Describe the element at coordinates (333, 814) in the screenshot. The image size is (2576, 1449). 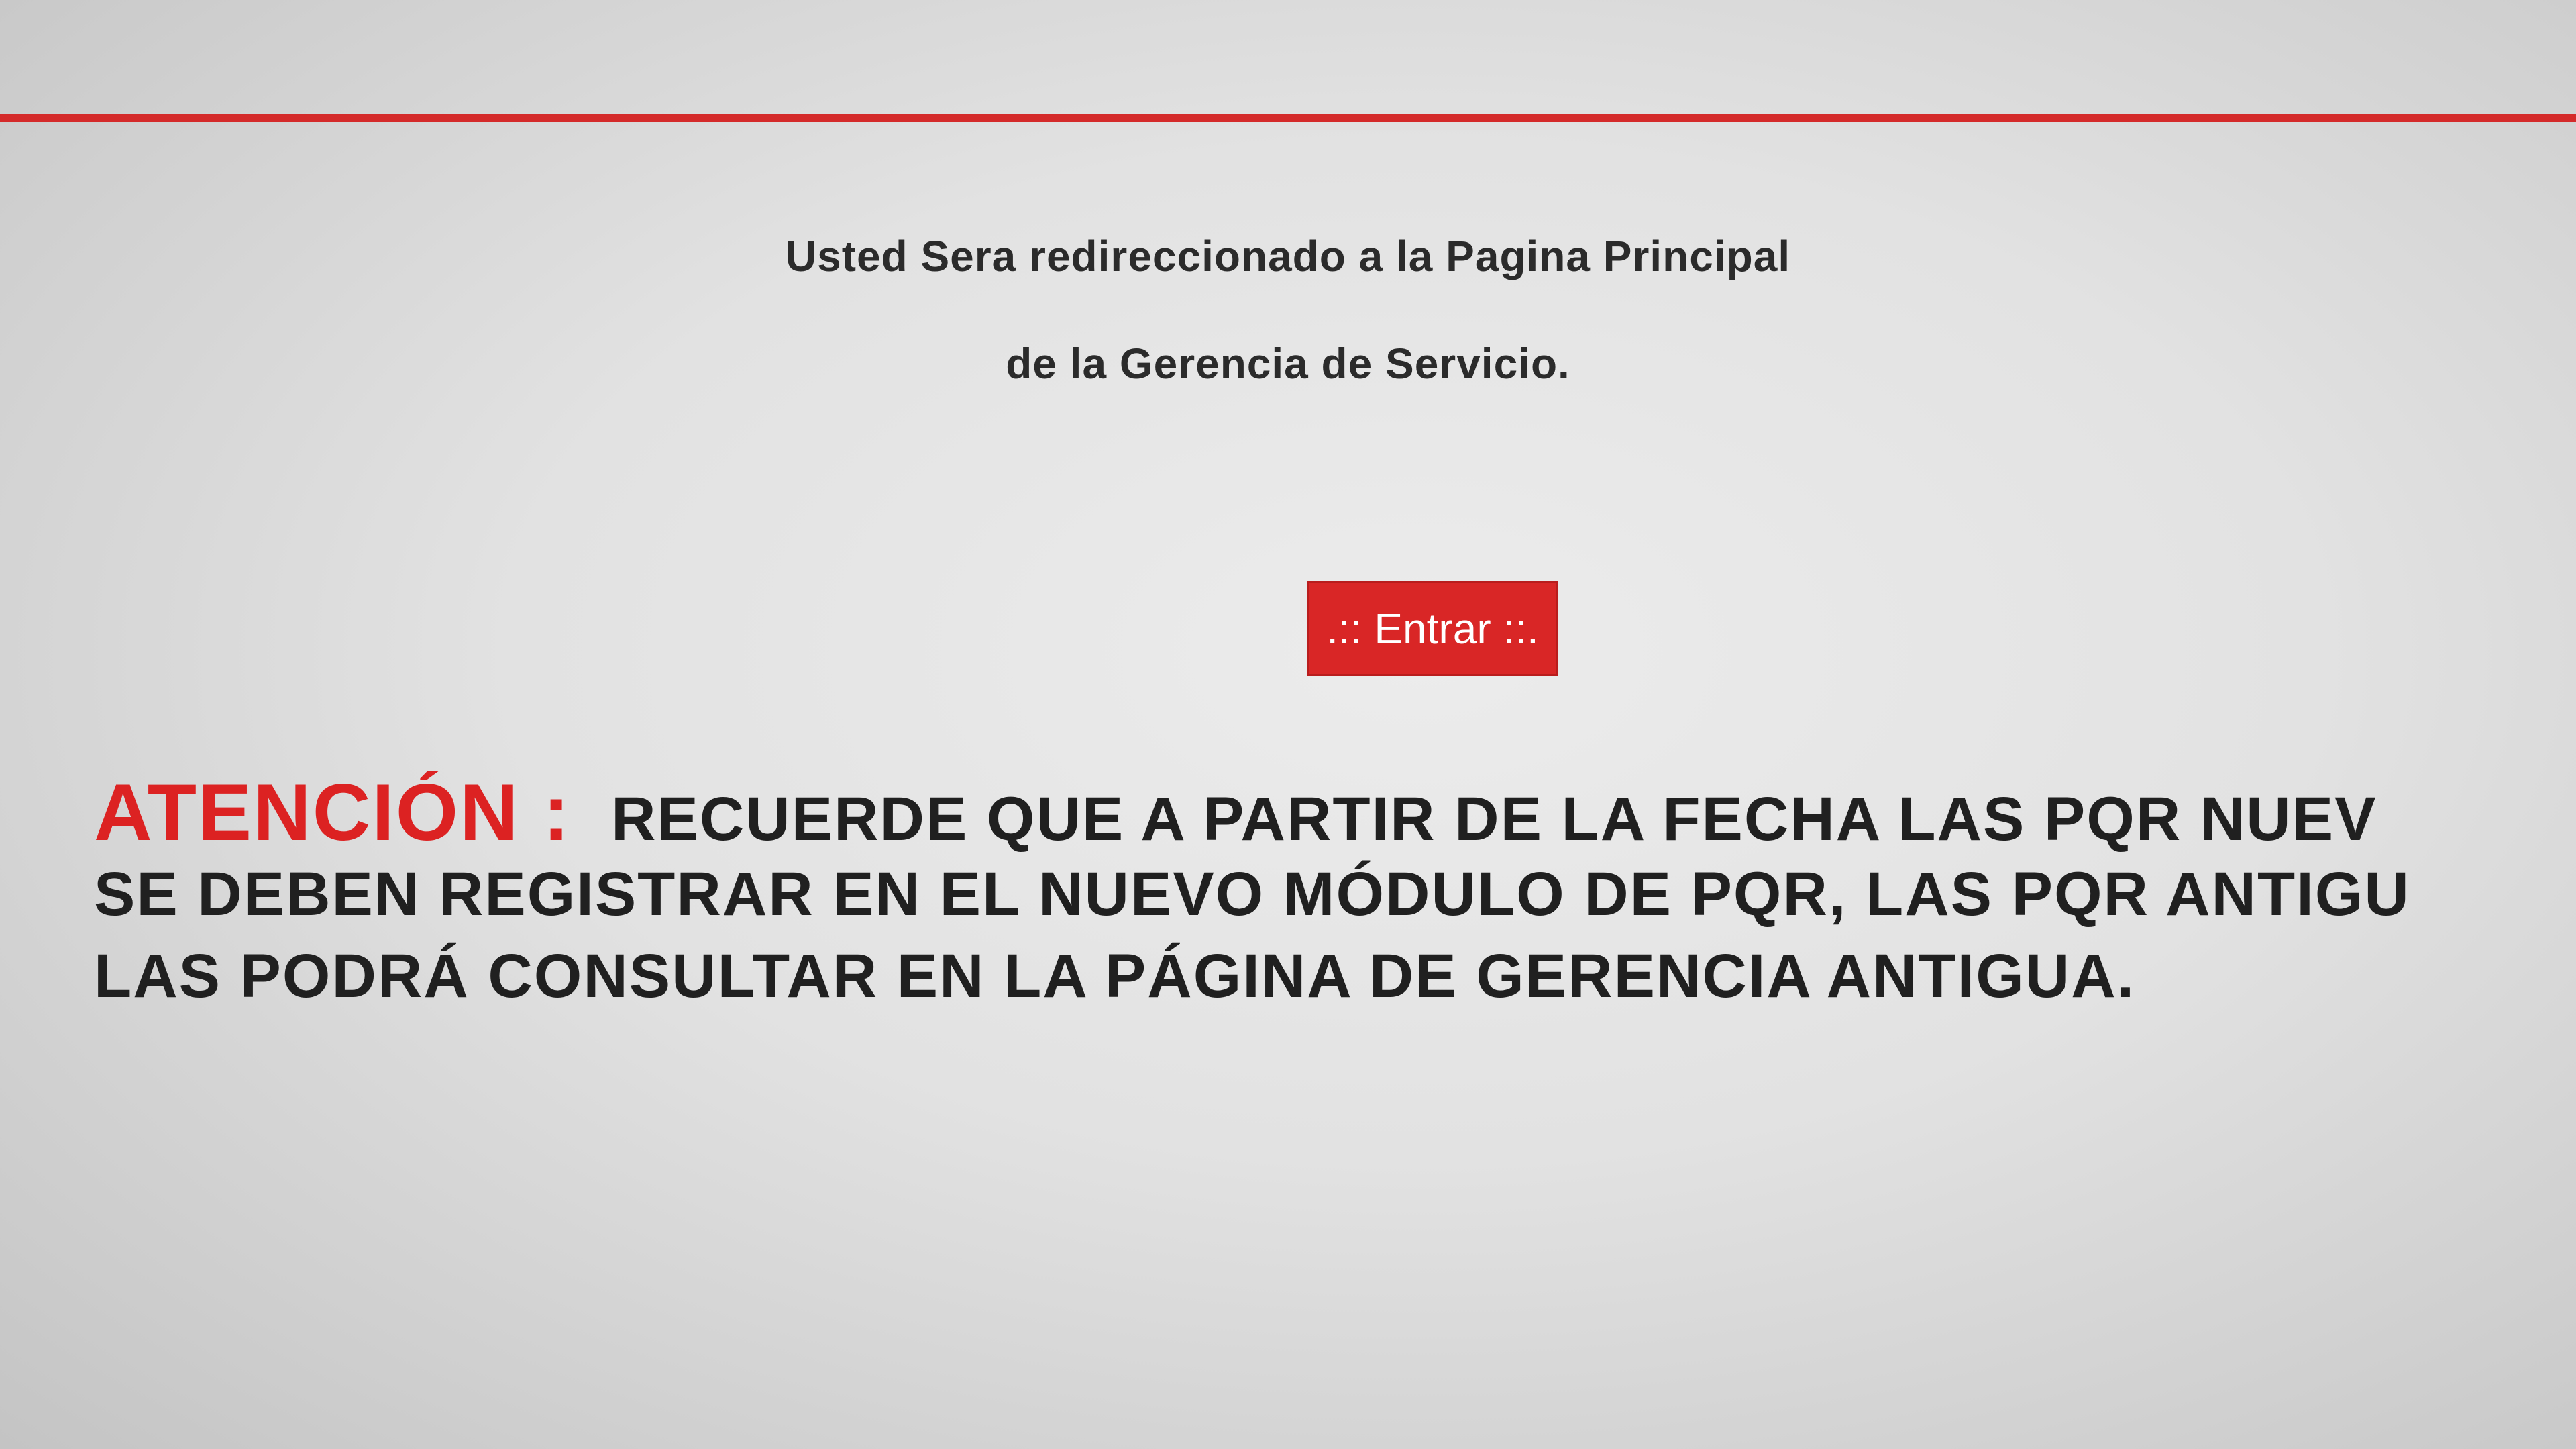
I see `attention-label: ATENCIÓN :` at that location.